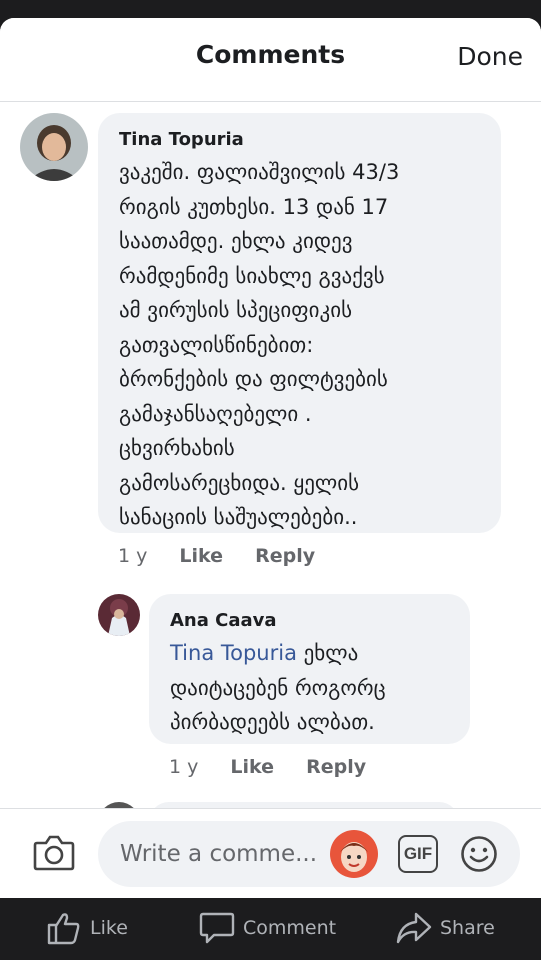  What do you see at coordinates (490, 56) in the screenshot?
I see `done-button: Done` at bounding box center [490, 56].